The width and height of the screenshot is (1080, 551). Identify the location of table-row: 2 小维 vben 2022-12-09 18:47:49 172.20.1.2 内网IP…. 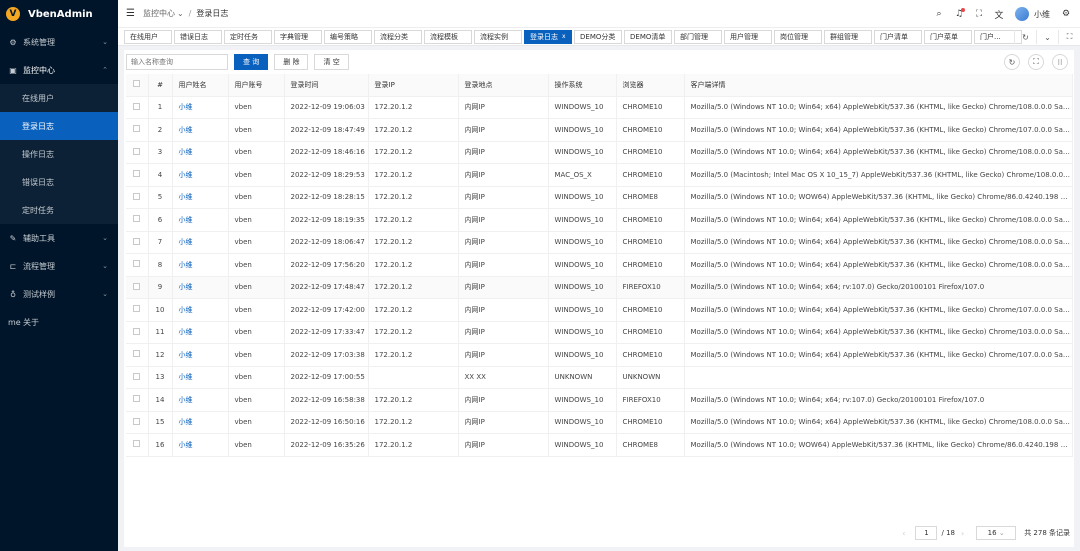
(599, 130).